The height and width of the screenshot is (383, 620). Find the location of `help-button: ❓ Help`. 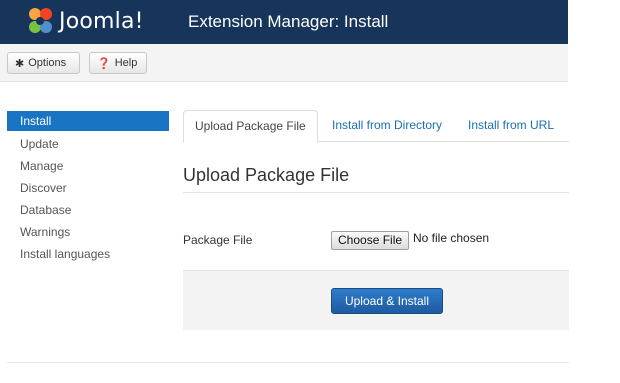

help-button: ❓ Help is located at coordinates (118, 63).